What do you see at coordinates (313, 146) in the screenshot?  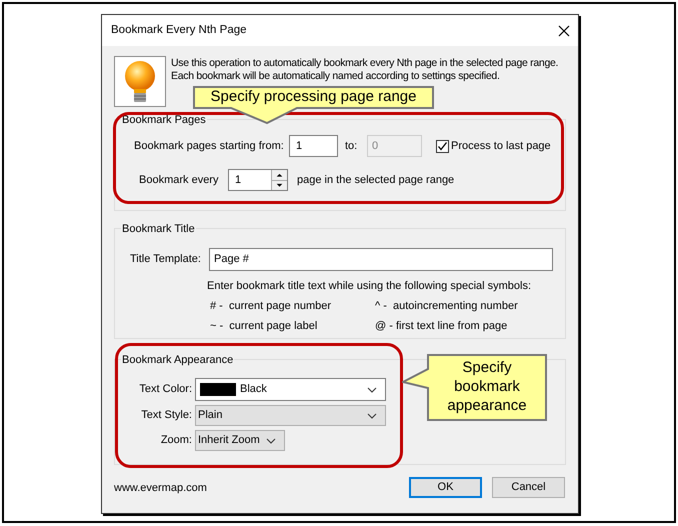 I see `input-field: 1` at bounding box center [313, 146].